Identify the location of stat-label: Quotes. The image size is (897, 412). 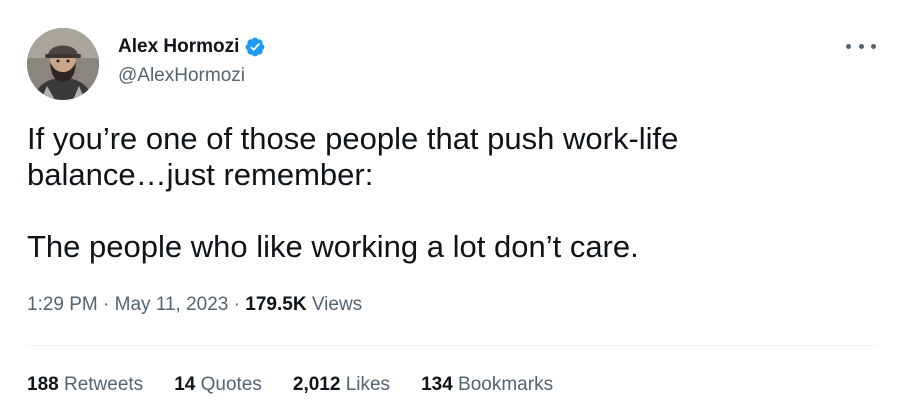
(231, 384).